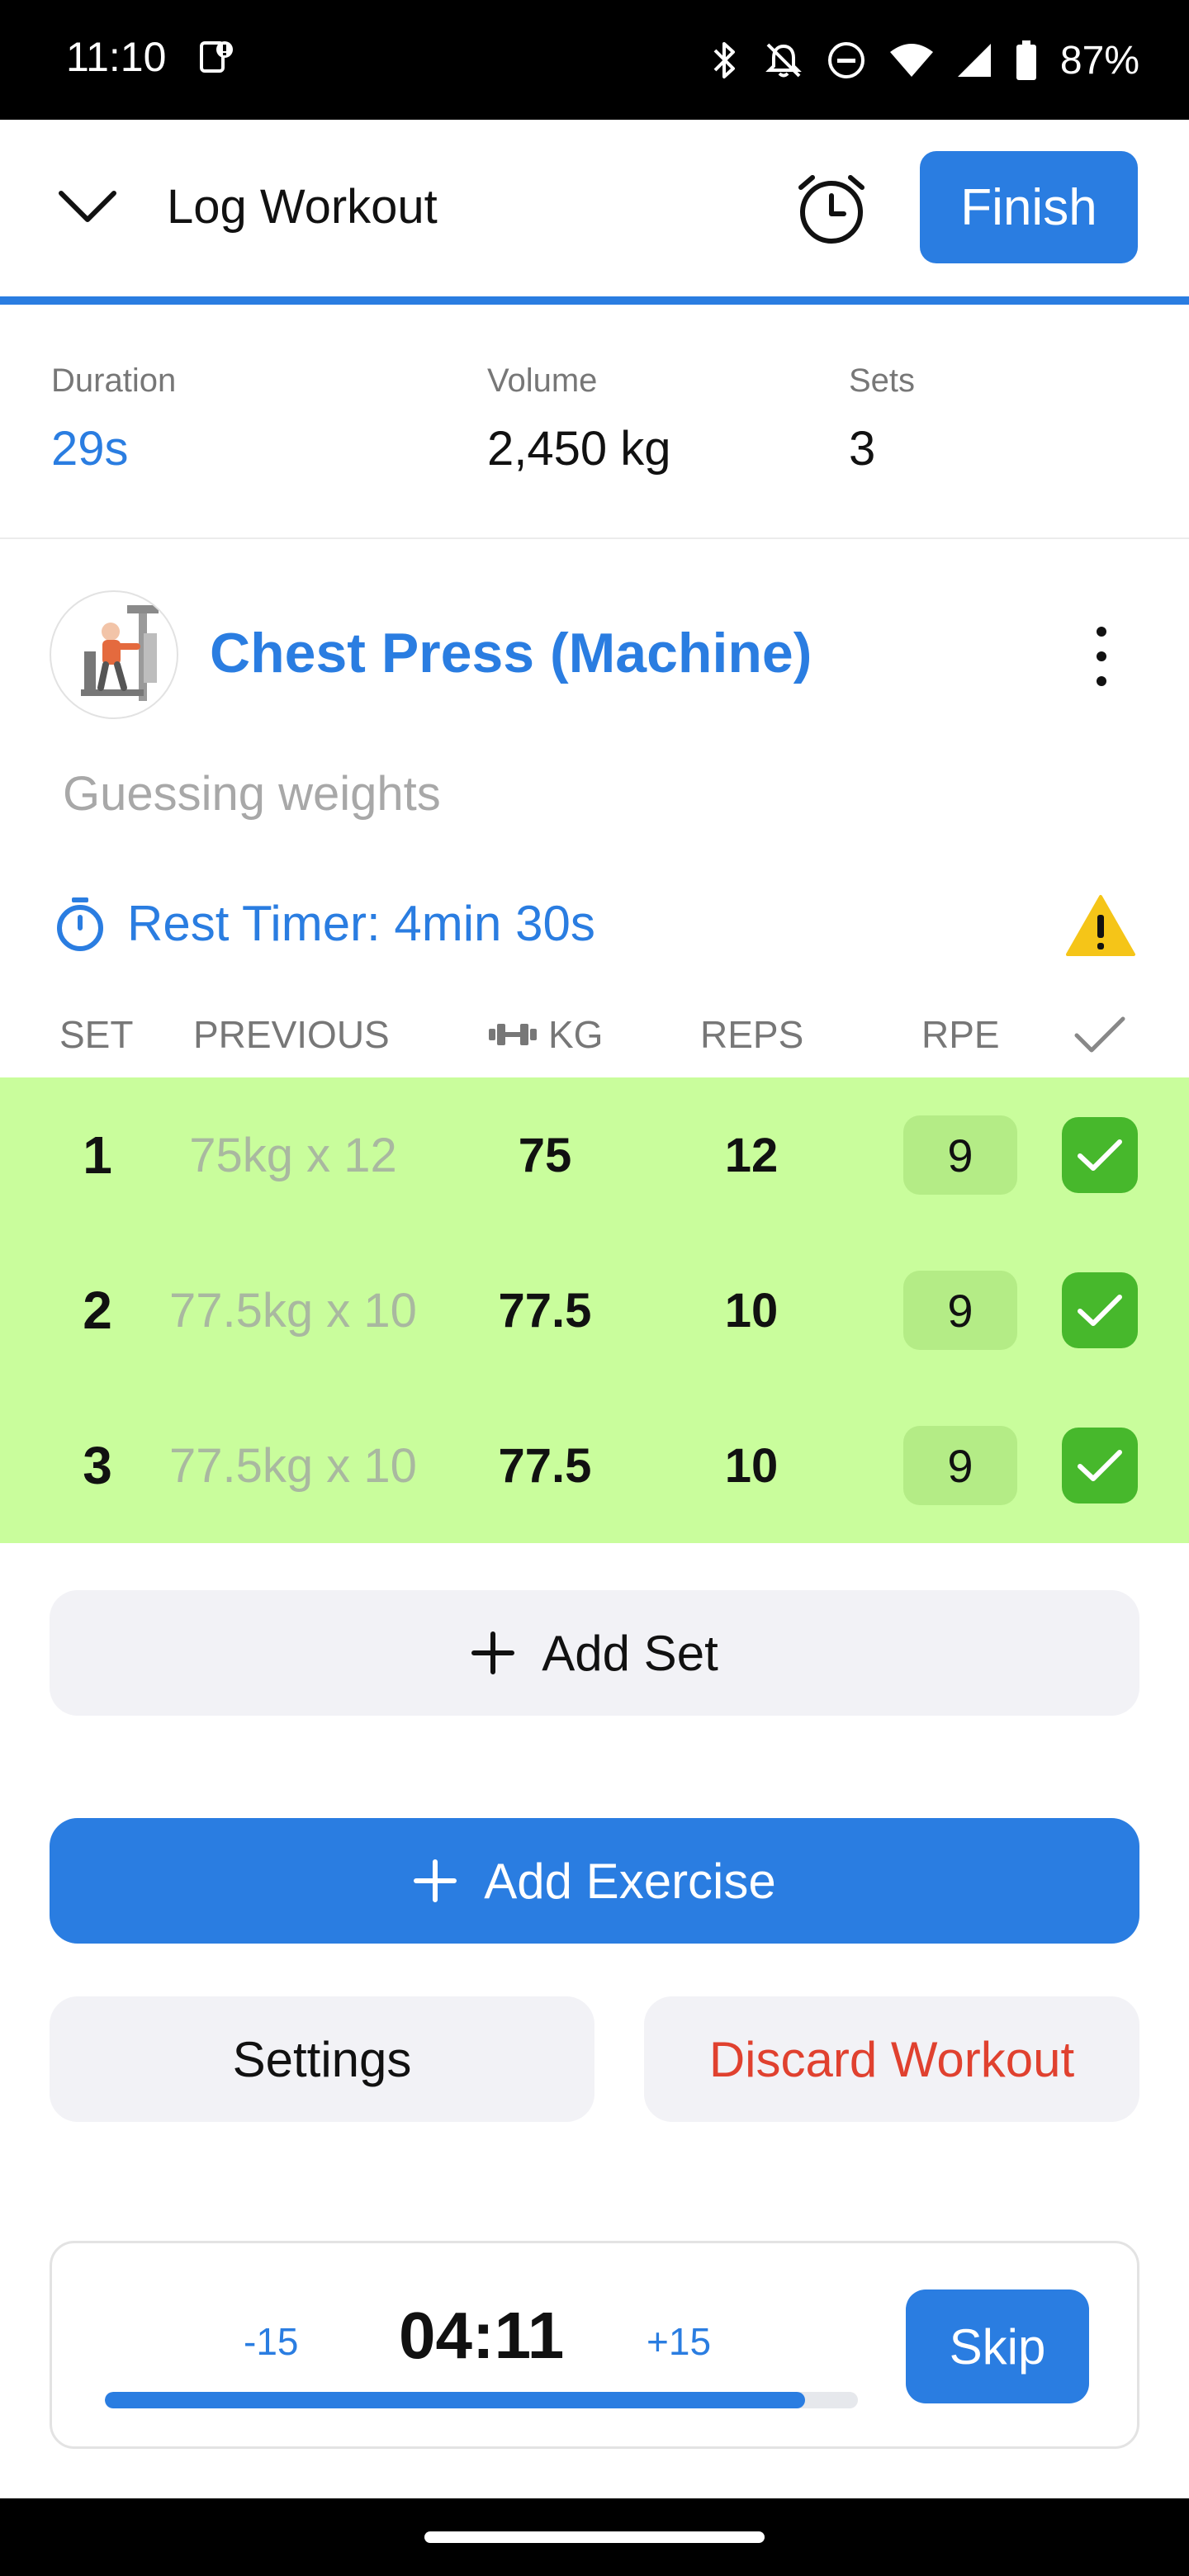  Describe the element at coordinates (1099, 1034) in the screenshot. I see `checkmark-header-icon` at that location.